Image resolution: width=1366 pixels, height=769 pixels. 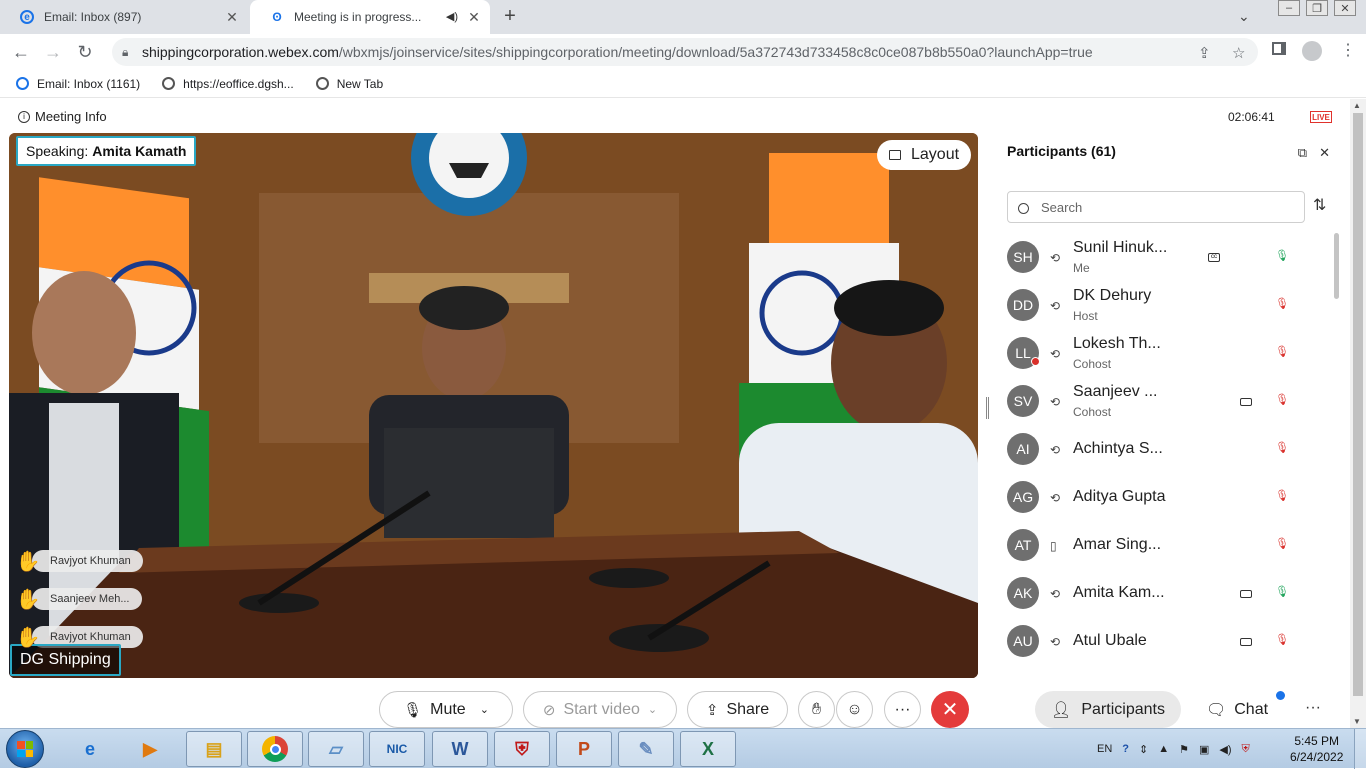 I want to click on page-scrollbar: ▲ ▼, so click(x=1358, y=413).